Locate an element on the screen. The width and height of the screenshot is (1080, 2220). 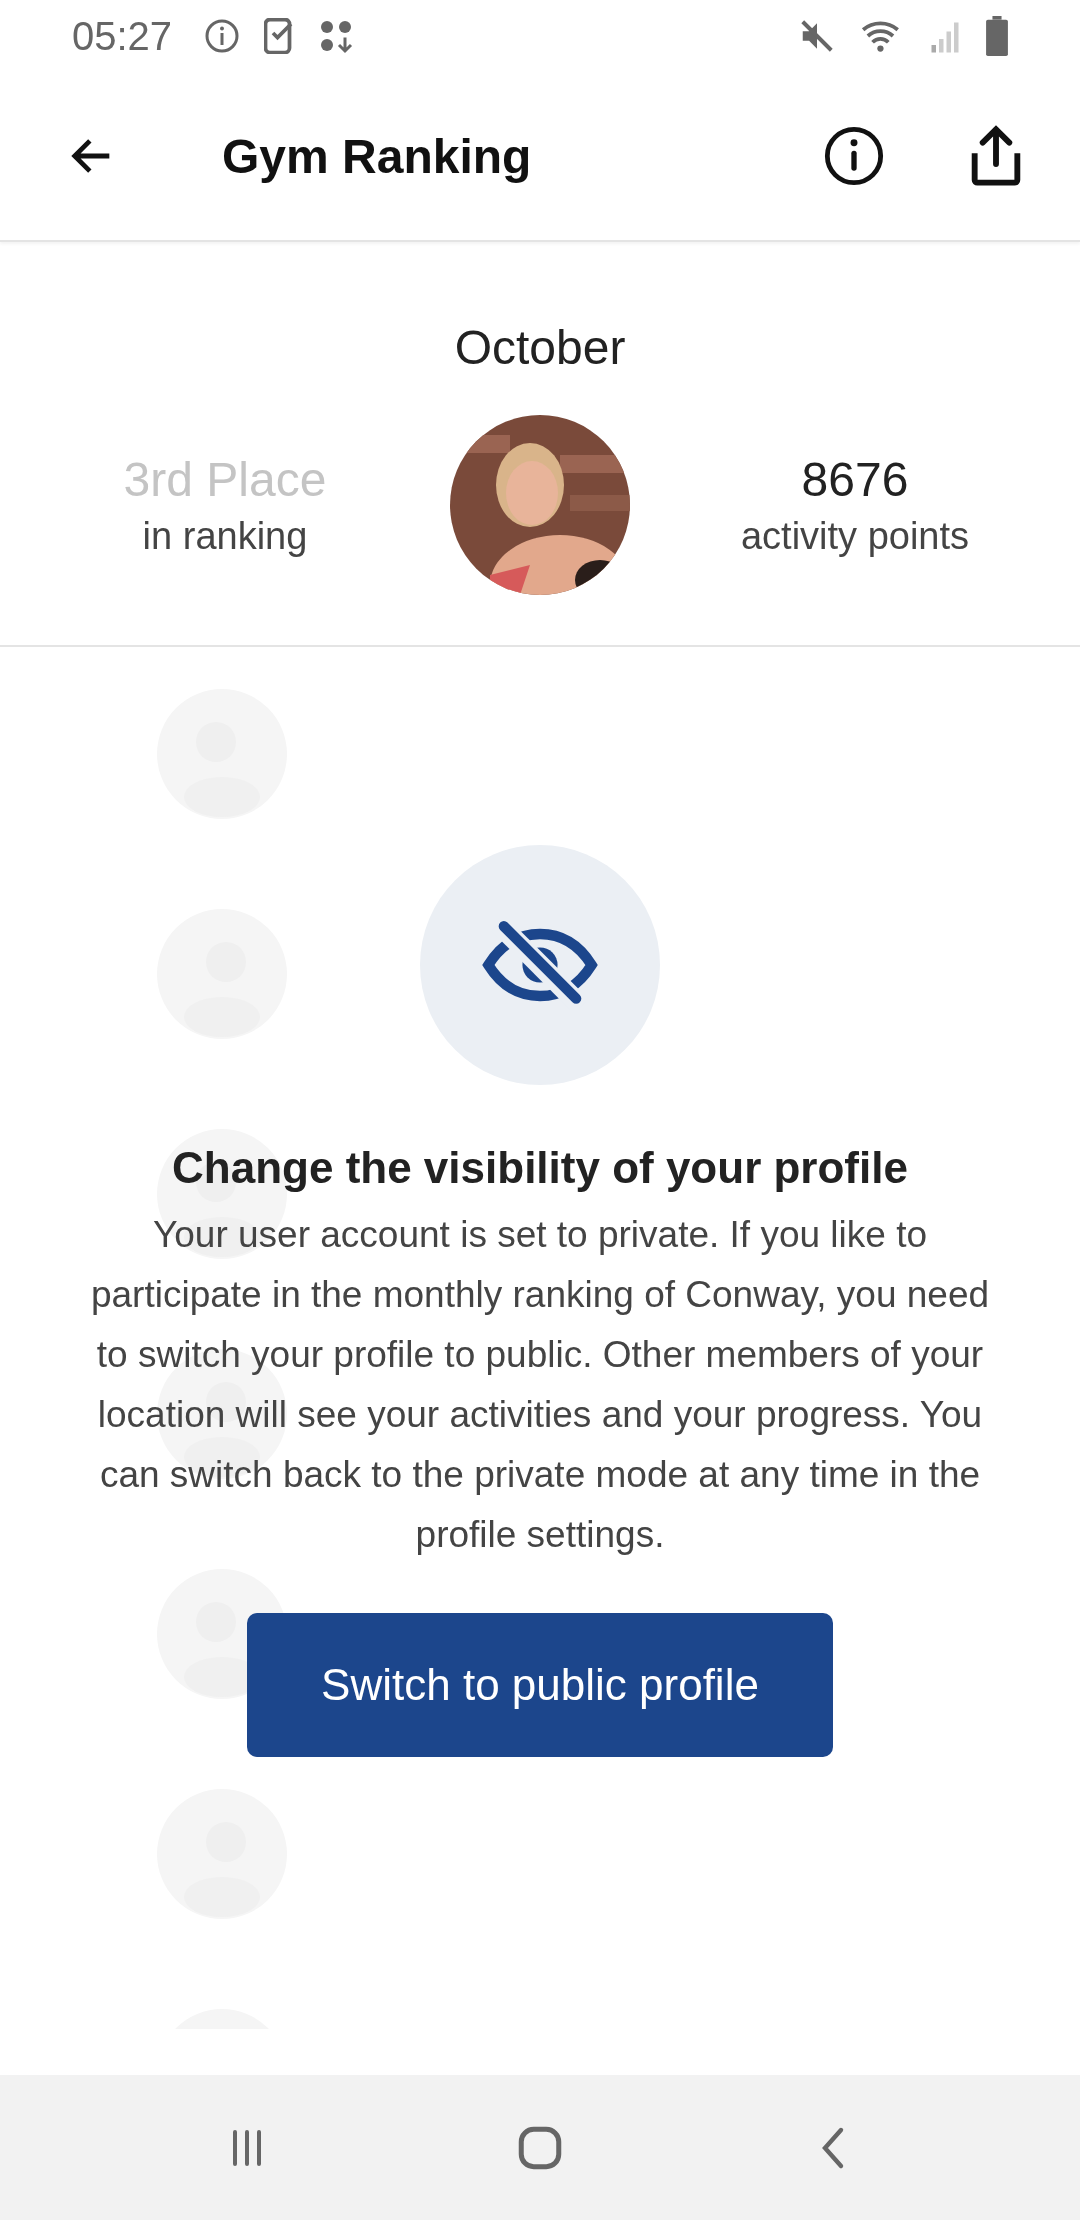
dialog-message: Your user account is set to private. If you like to participate in the monthly ranking of Conway, you need to switch your profile to public. Other members of your location will see your activities and your progress. You can switch back to the private mode at any time in the profile settings. is located at coordinates (540, 1385).